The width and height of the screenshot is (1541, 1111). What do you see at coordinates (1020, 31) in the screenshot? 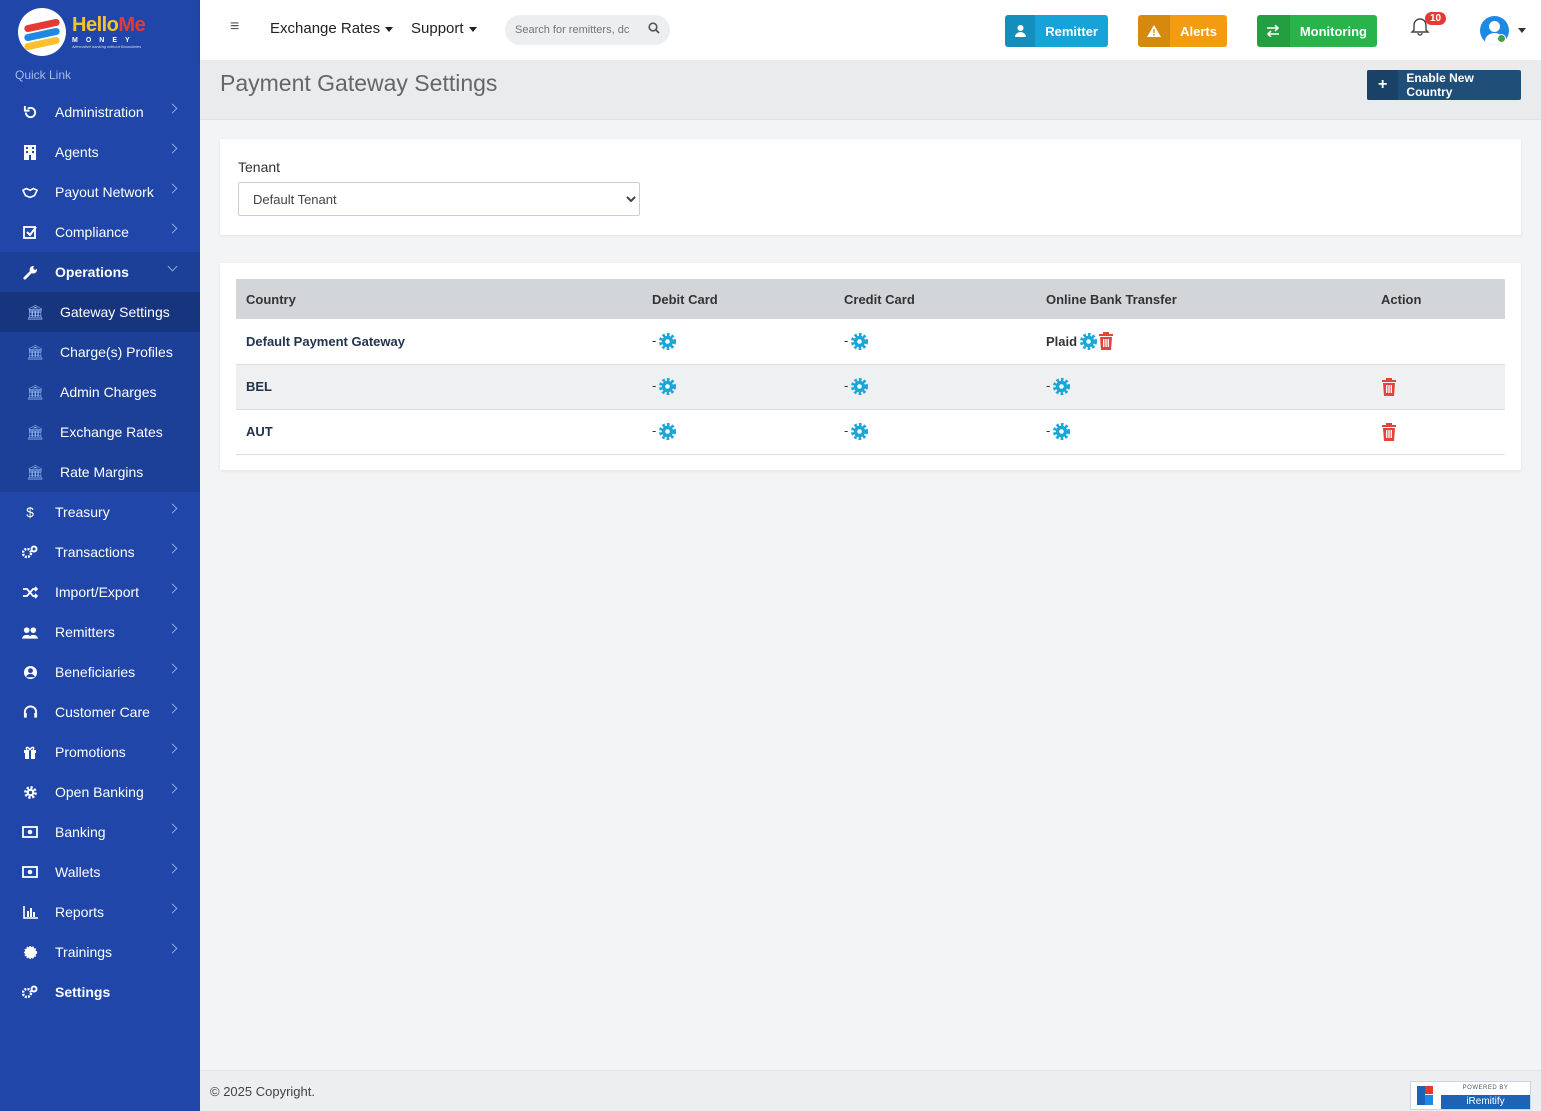
I see `user-icon` at bounding box center [1020, 31].